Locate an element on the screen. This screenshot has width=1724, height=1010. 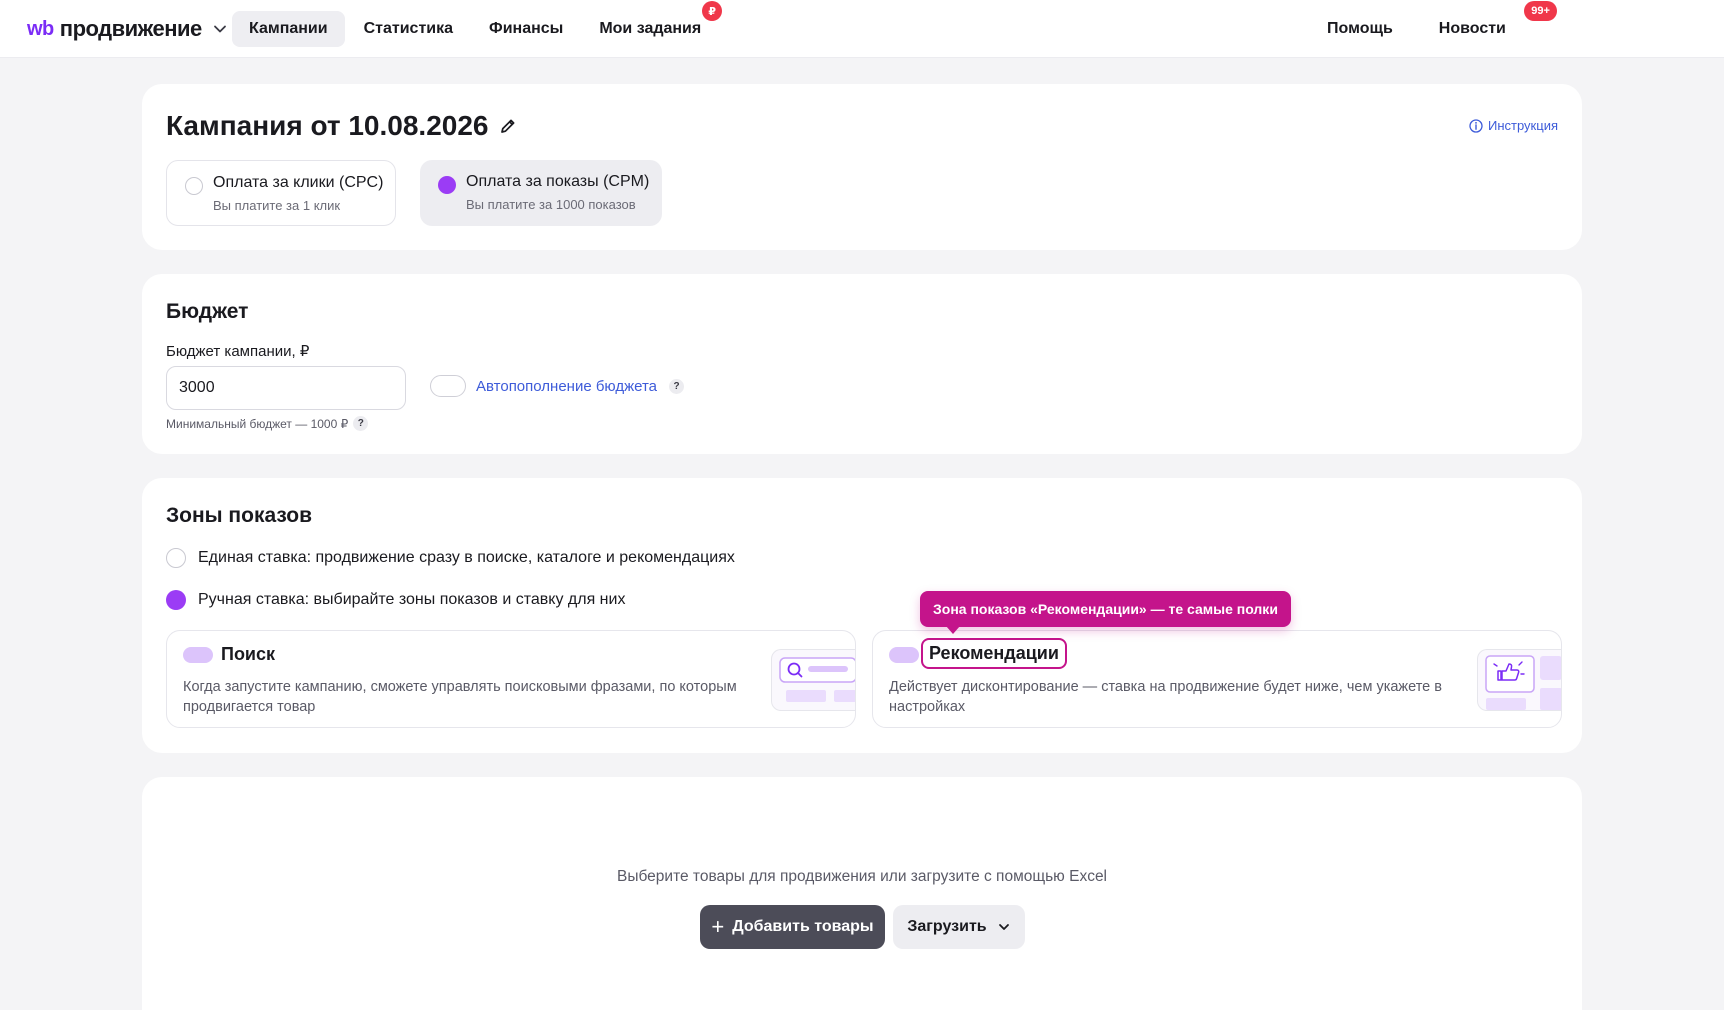
payment-option-label: Оплата за клики (CPC) is located at coordinates (298, 182).